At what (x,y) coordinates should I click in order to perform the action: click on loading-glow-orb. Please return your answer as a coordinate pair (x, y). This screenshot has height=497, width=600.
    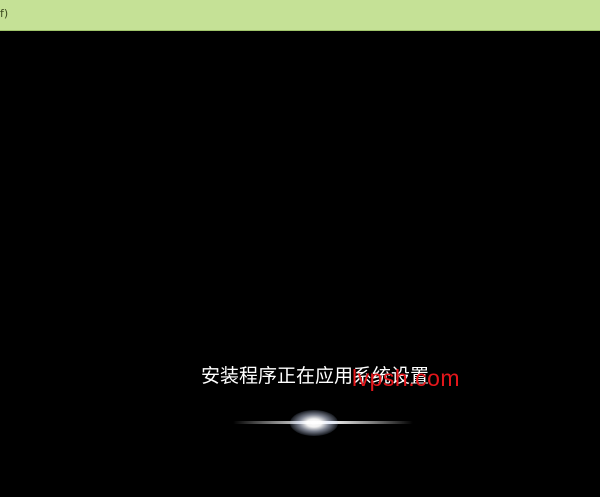
    Looking at the image, I should click on (314, 423).